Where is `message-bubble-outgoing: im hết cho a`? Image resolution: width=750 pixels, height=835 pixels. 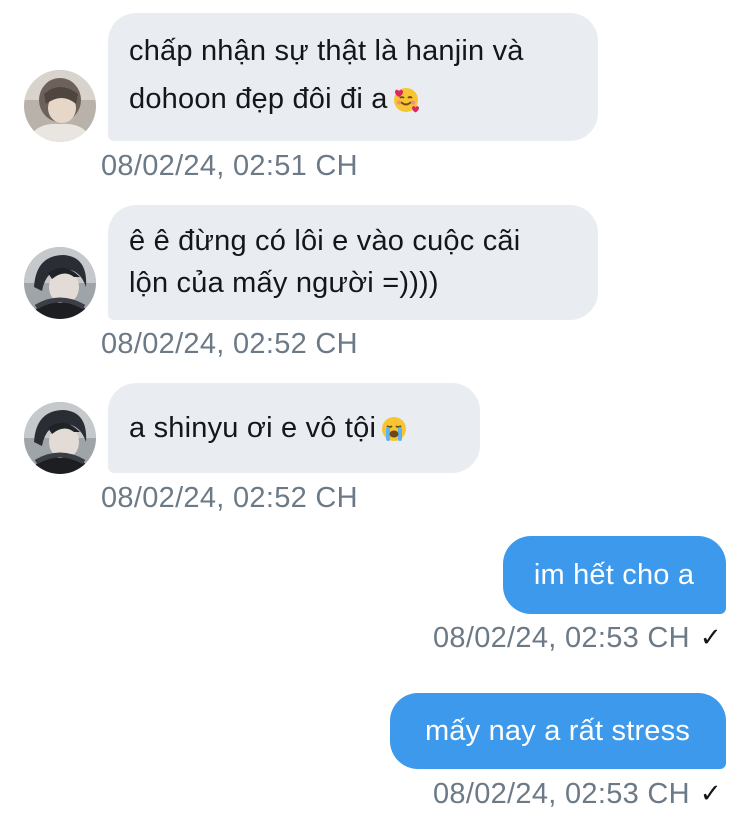 message-bubble-outgoing: im hết cho a is located at coordinates (614, 575).